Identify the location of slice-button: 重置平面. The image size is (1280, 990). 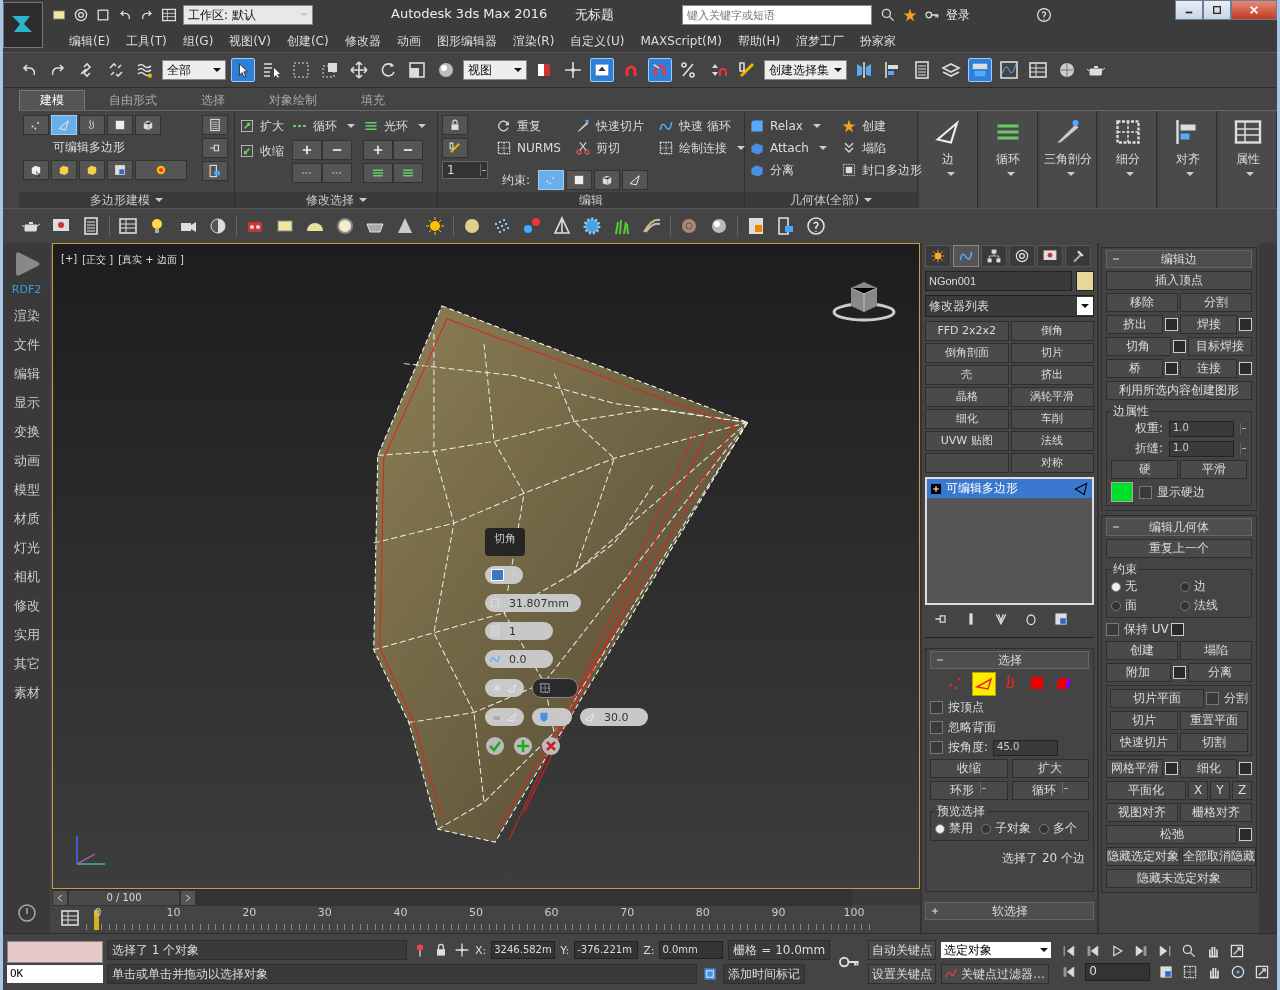
(1214, 720).